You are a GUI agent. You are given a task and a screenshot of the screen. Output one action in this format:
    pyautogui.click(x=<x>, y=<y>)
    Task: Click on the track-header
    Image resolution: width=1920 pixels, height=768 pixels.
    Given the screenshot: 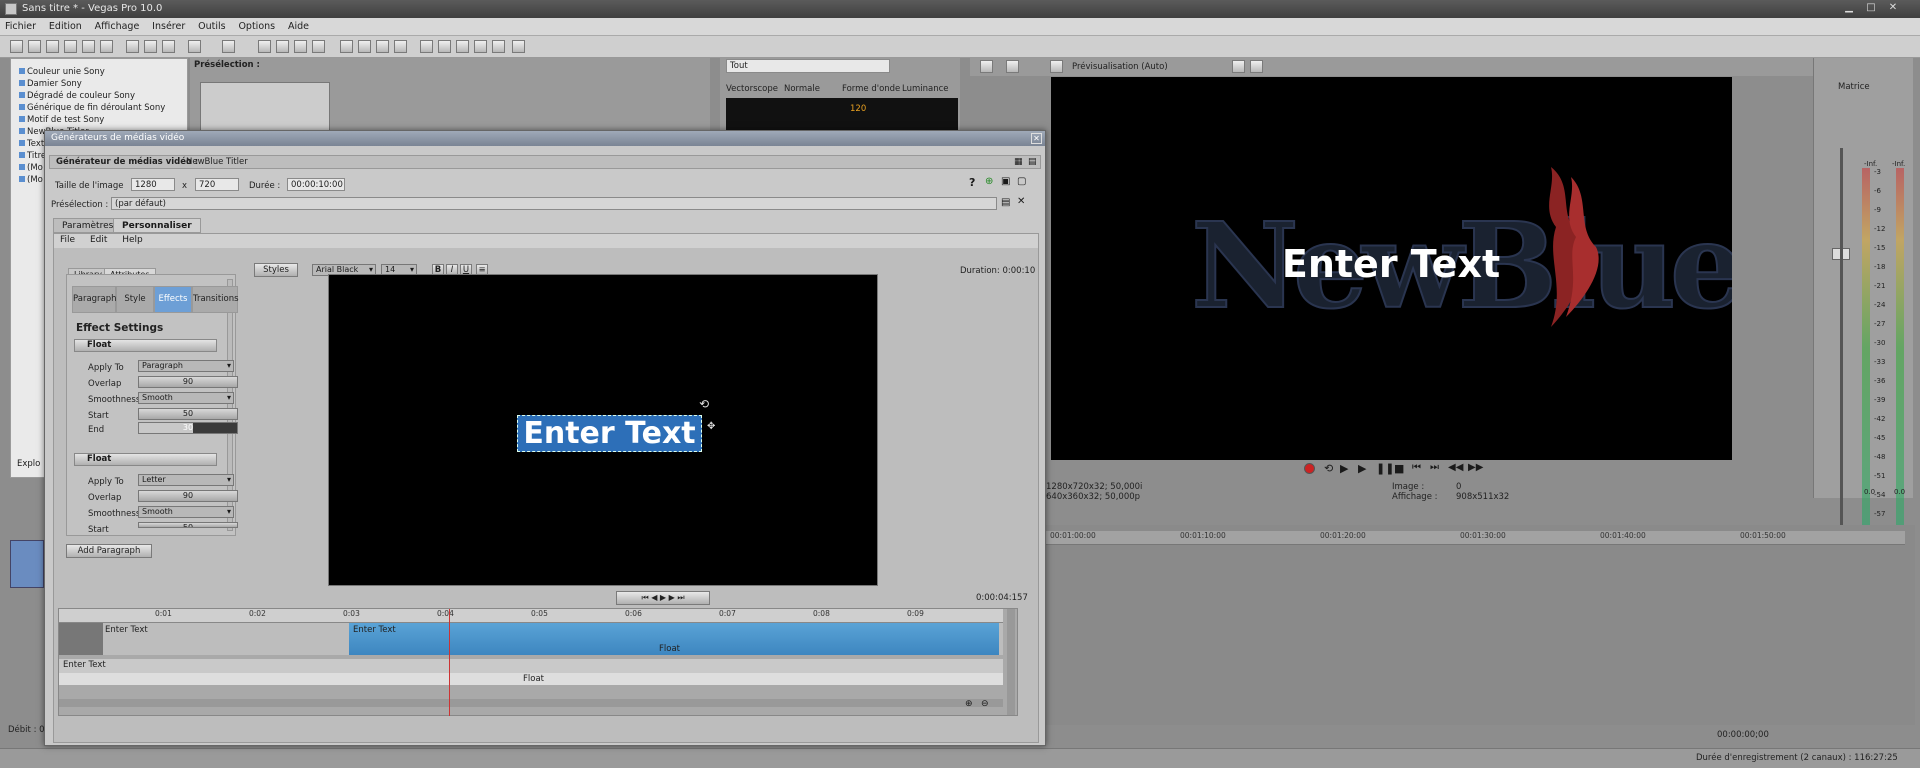 What is the action you would take?
    pyautogui.click(x=27, y=564)
    